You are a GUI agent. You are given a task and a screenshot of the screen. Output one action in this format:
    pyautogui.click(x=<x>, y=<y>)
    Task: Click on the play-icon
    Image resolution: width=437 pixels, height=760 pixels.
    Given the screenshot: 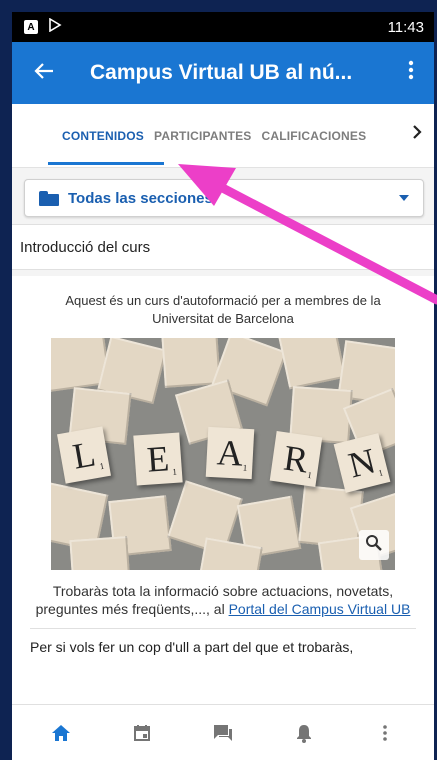 What is the action you would take?
    pyautogui.click(x=55, y=26)
    